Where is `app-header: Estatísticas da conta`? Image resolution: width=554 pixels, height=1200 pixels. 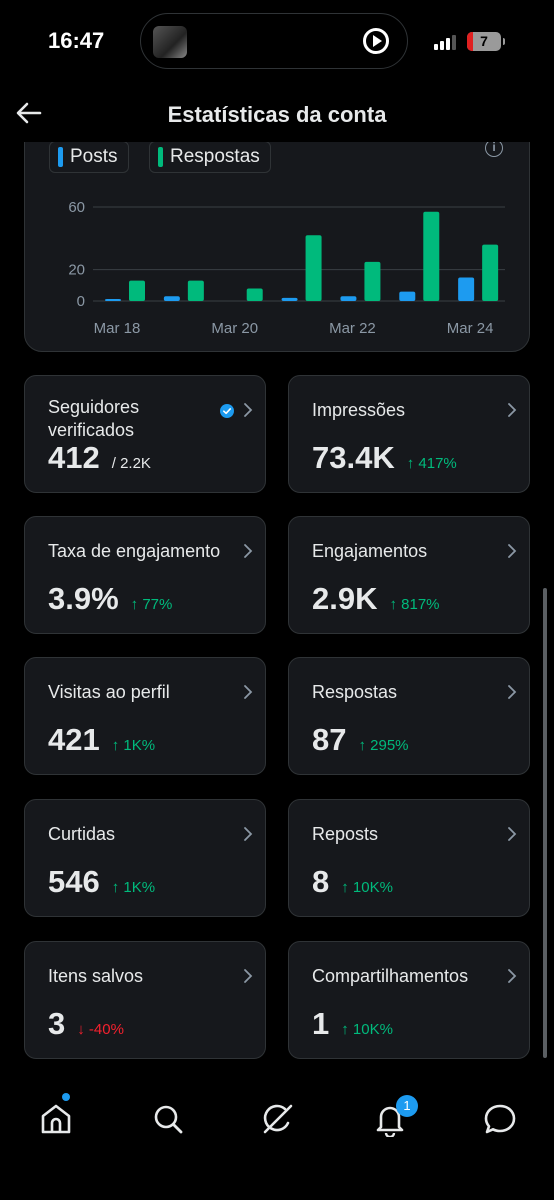
app-header: Estatísticas da conta is located at coordinates (277, 116).